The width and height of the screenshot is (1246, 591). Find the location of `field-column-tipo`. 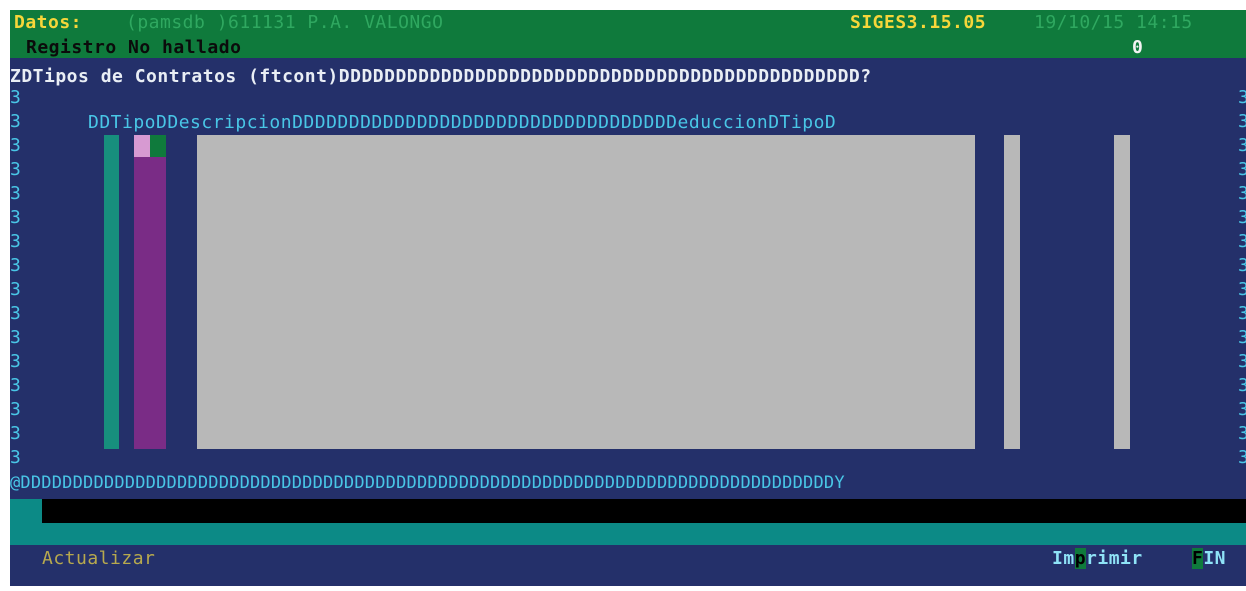

field-column-tipo is located at coordinates (150, 292).